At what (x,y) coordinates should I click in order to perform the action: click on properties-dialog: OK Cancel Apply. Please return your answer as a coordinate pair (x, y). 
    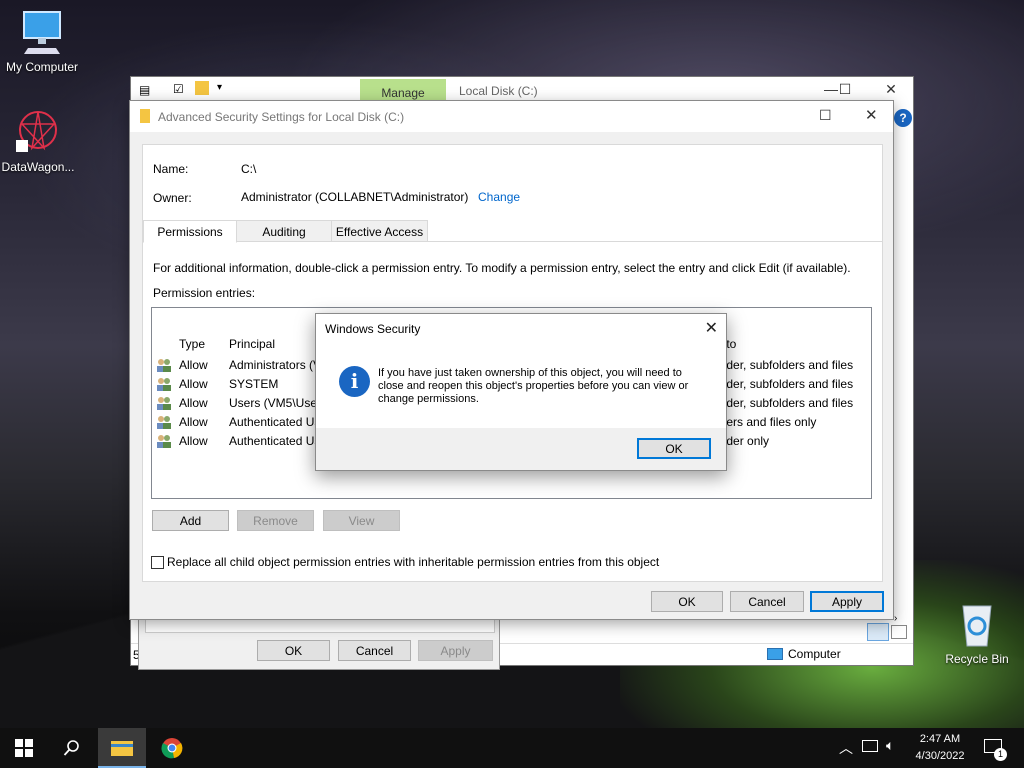
    Looking at the image, I should click on (319, 644).